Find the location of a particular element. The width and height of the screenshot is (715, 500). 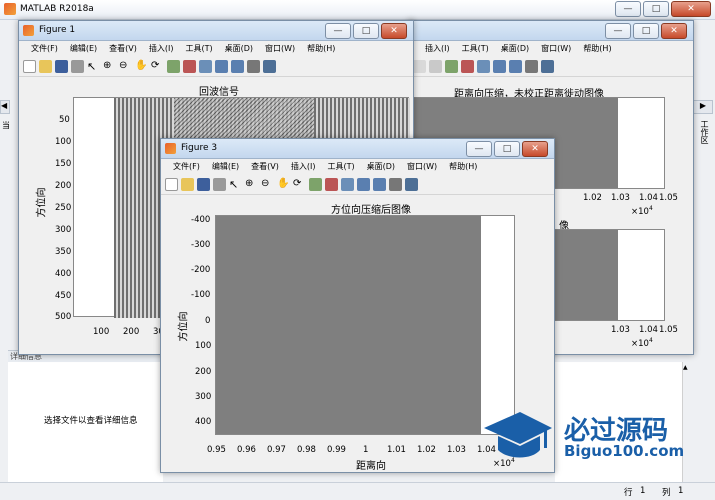

fig1-plot-title: 回波信号 is located at coordinates (219, 92).